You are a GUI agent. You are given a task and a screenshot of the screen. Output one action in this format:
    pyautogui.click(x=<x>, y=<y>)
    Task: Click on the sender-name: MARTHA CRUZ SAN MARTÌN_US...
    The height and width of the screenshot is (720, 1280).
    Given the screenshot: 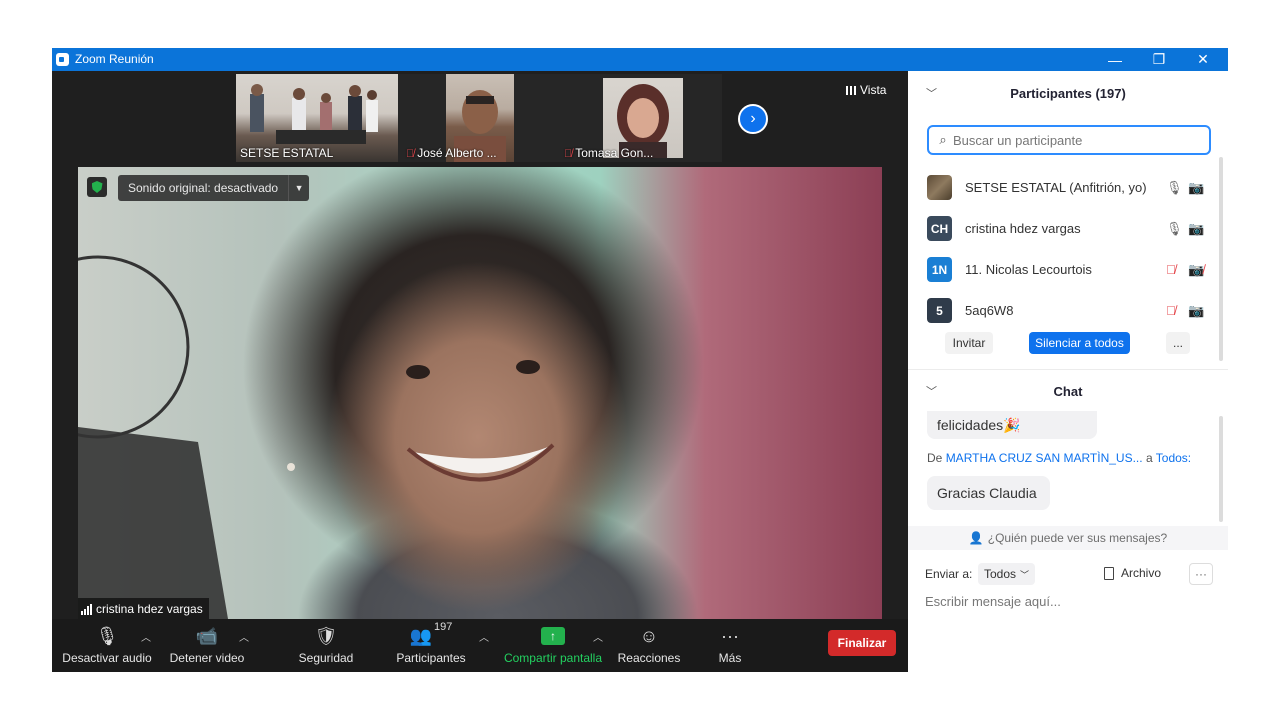 What is the action you would take?
    pyautogui.click(x=1044, y=458)
    